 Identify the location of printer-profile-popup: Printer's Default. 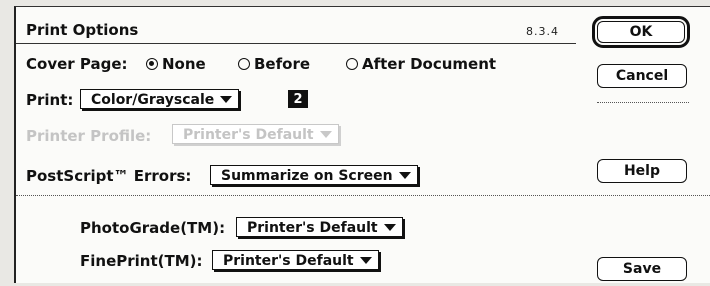
(255, 134).